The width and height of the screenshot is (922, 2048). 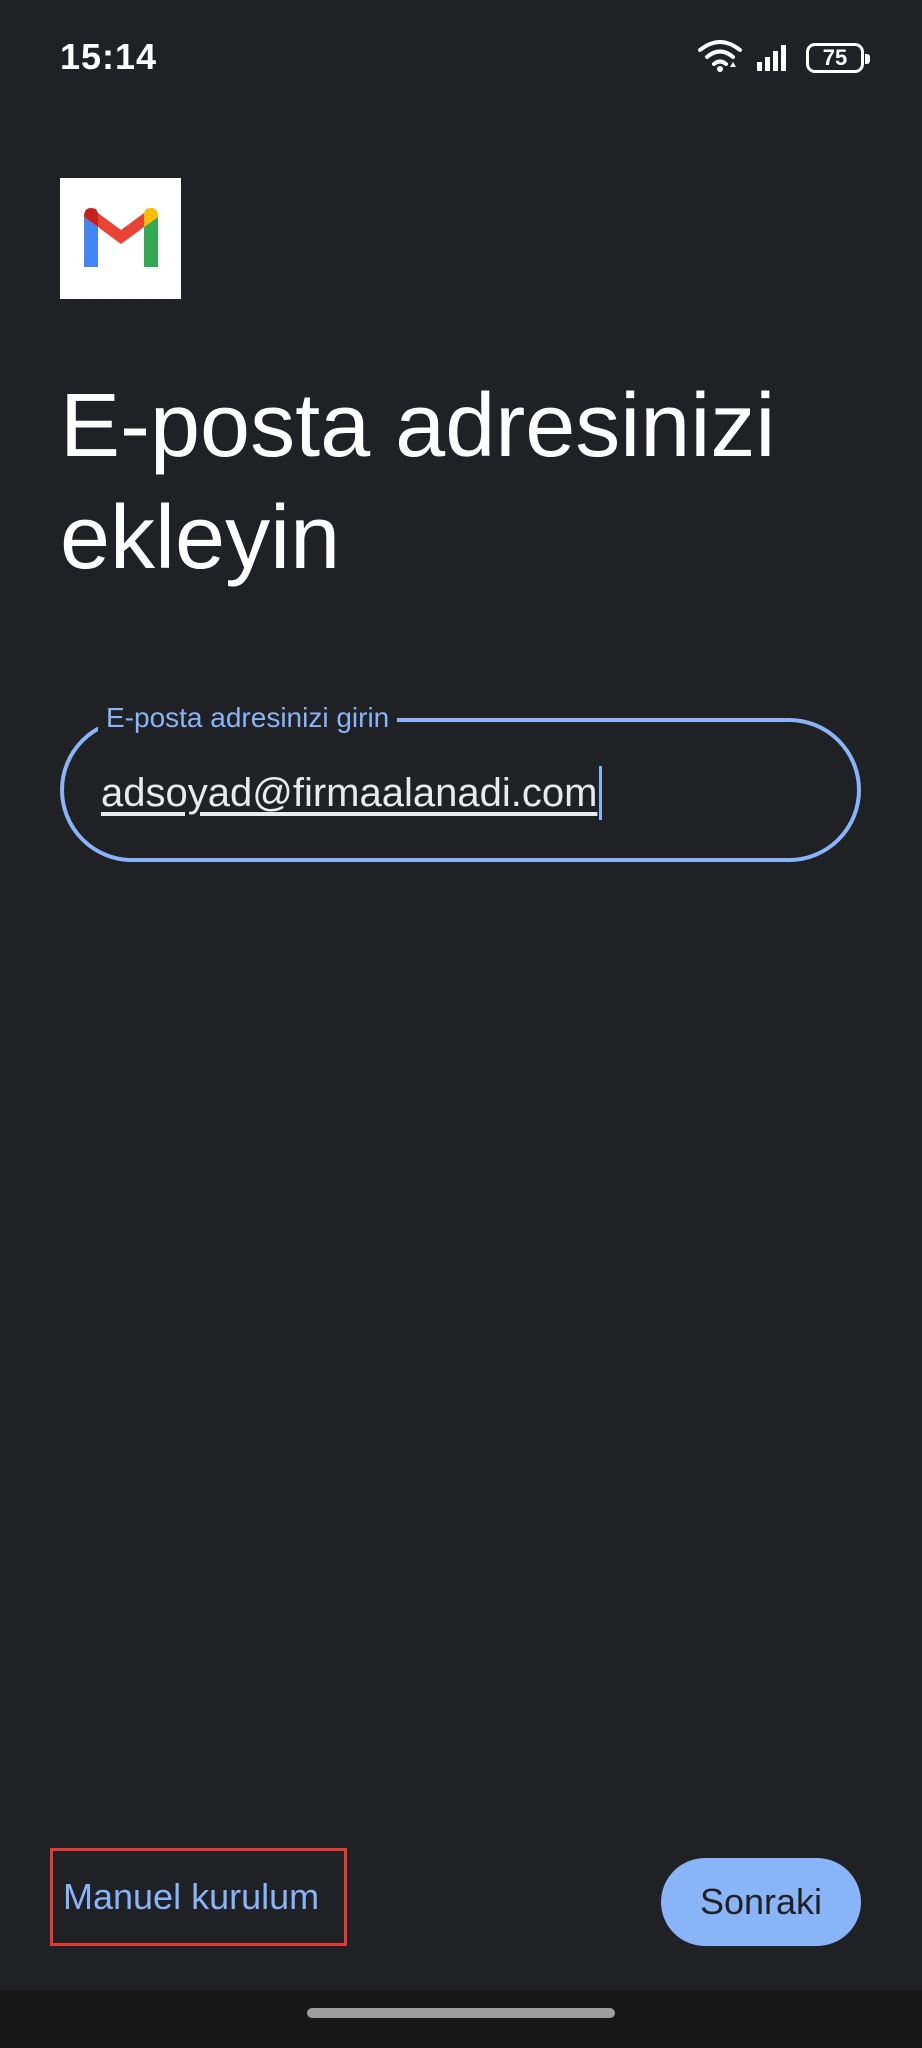 What do you see at coordinates (109, 56) in the screenshot?
I see `status-time: 15:14` at bounding box center [109, 56].